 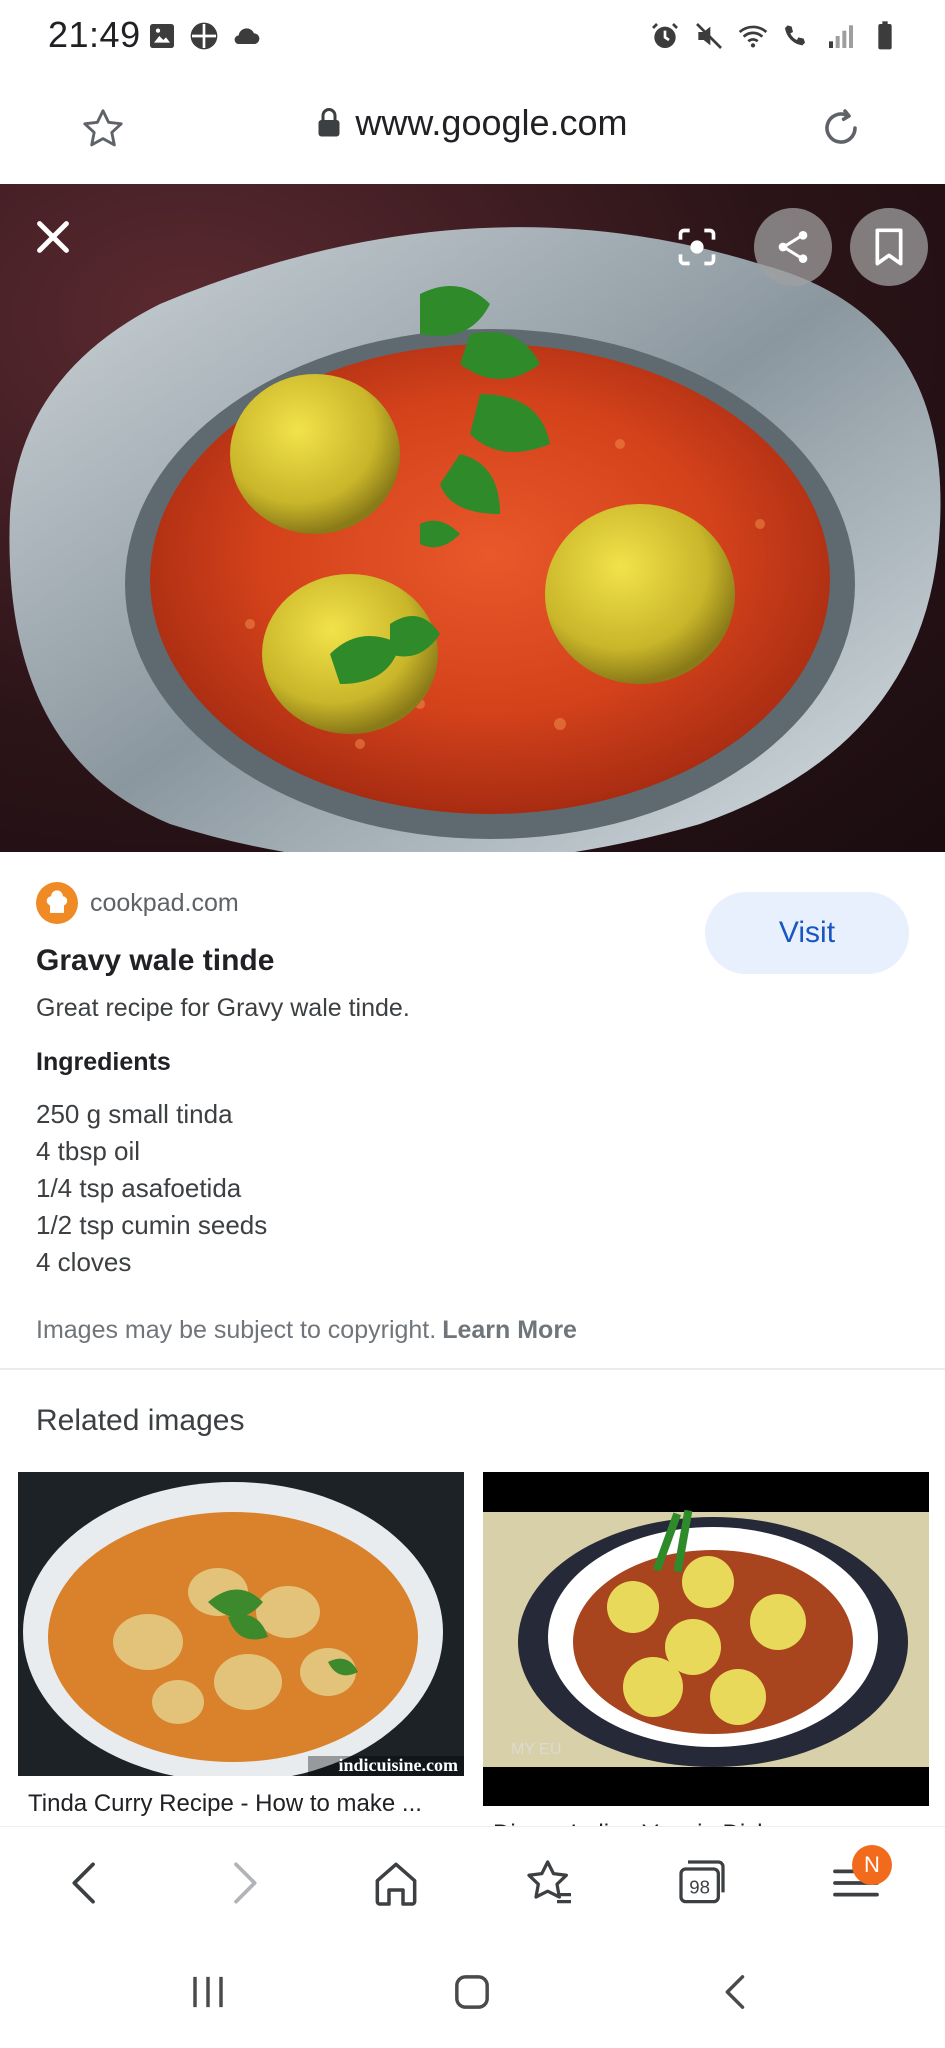 I want to click on ingredient-item: 4 tbsp oil, so click(x=88, y=1151).